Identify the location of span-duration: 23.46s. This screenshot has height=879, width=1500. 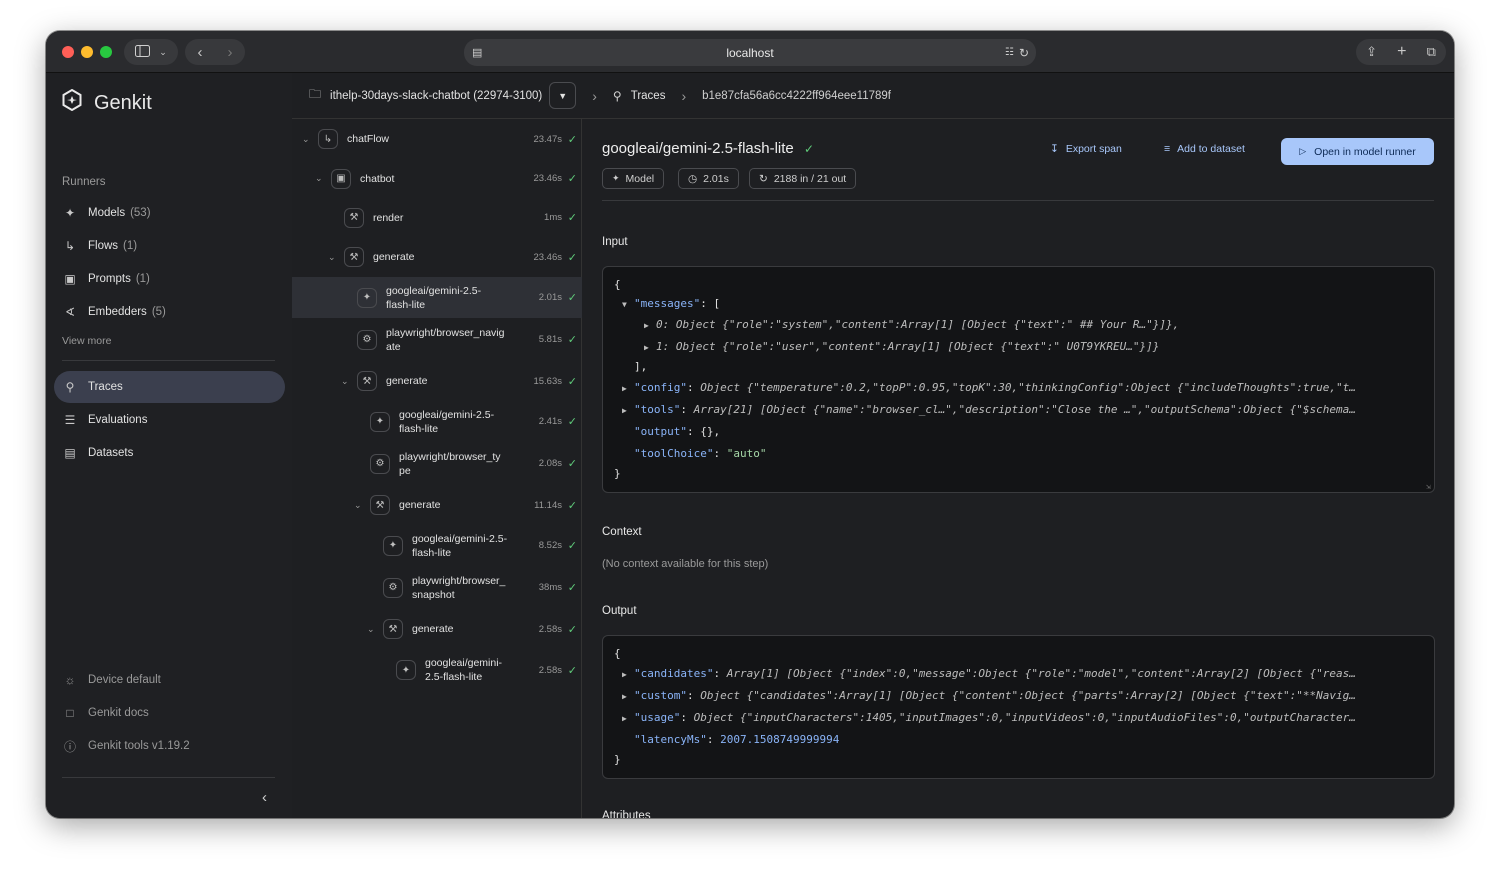
(547, 257).